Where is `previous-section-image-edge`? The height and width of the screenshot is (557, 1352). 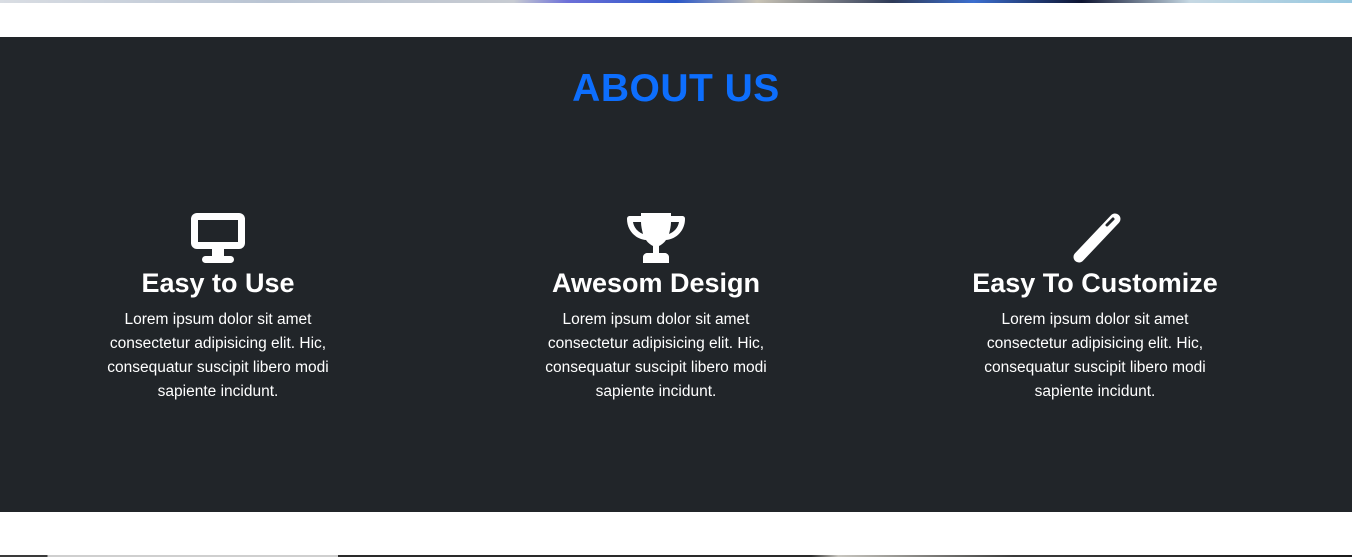 previous-section-image-edge is located at coordinates (676, 1).